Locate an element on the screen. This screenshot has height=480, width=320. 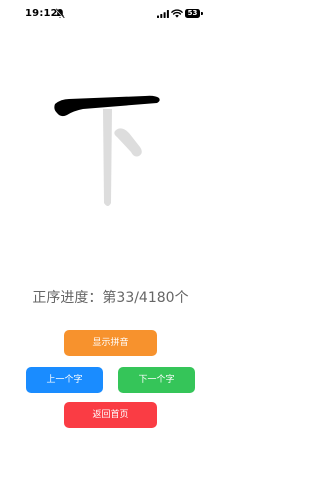
status-time: 19:12 is located at coordinates (41, 13).